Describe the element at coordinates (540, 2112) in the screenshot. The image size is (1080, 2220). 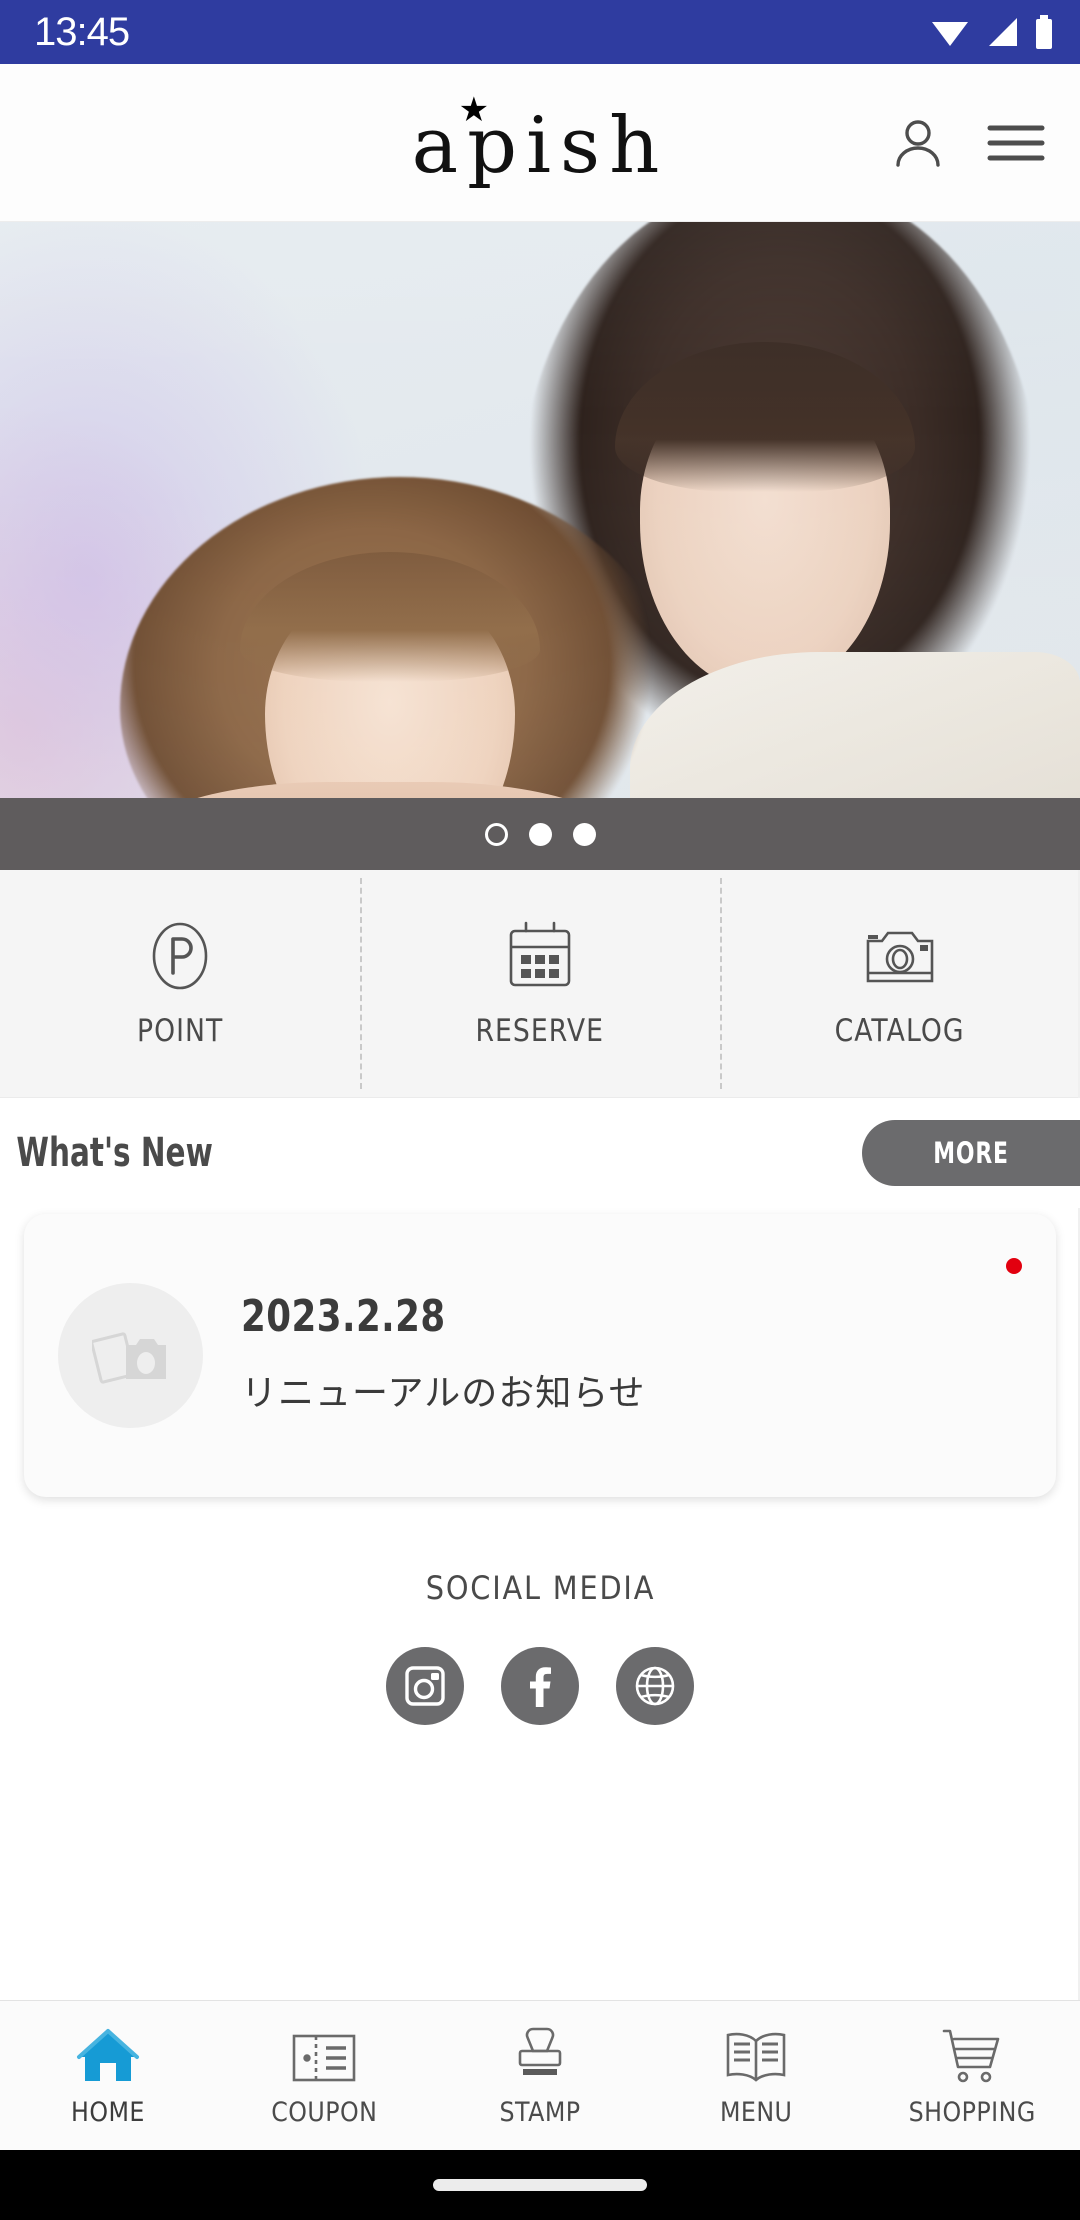
I see `nav-label: STAMP` at that location.